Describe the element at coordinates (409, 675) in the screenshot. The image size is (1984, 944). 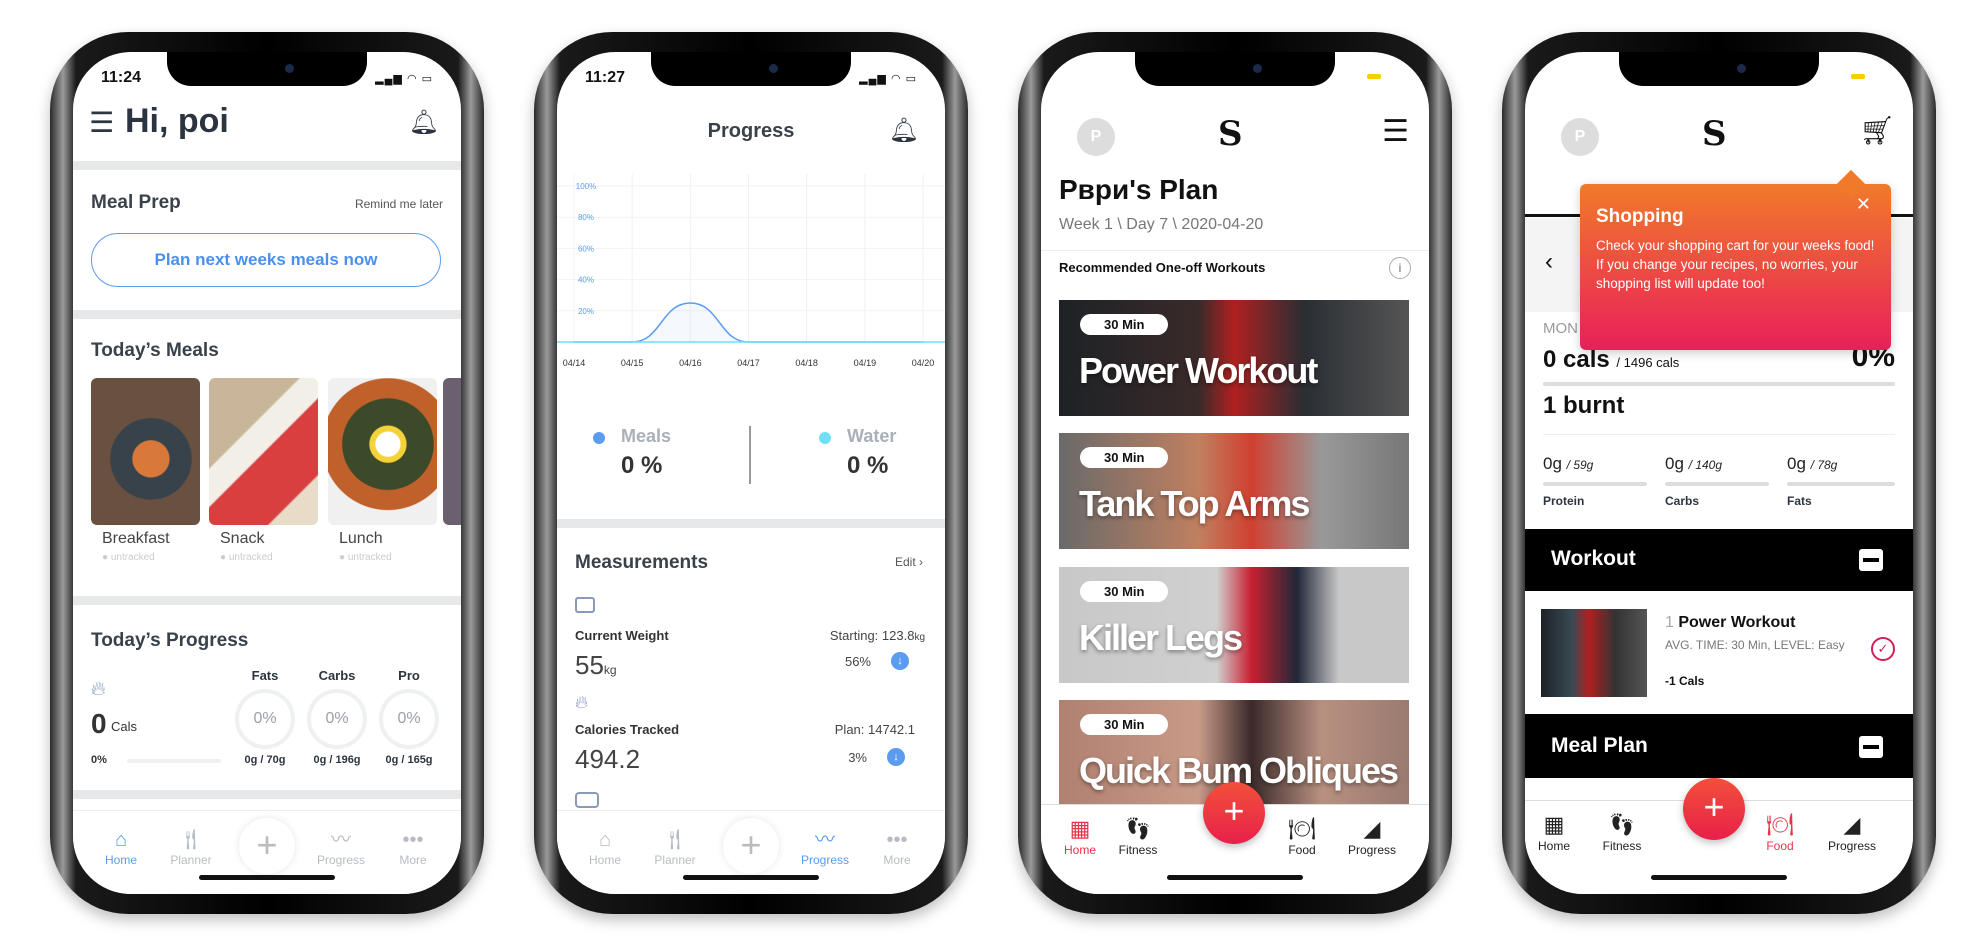
I see `macro-label: Pro` at that location.